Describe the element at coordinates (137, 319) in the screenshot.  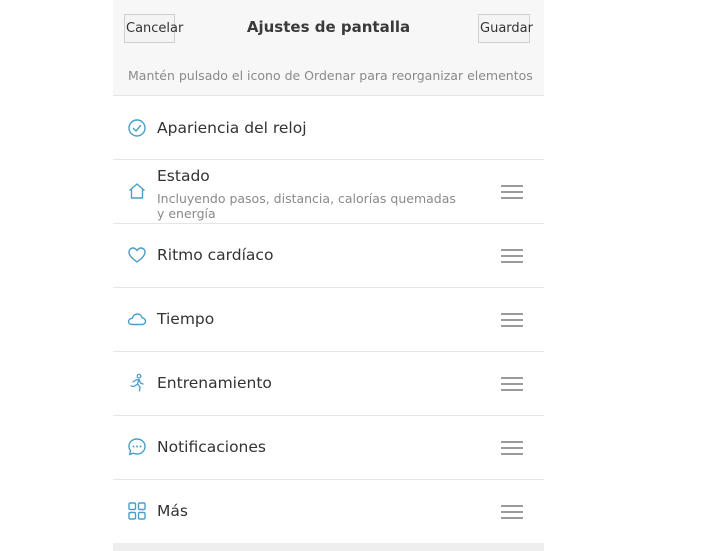
I see `cloud-icon` at that location.